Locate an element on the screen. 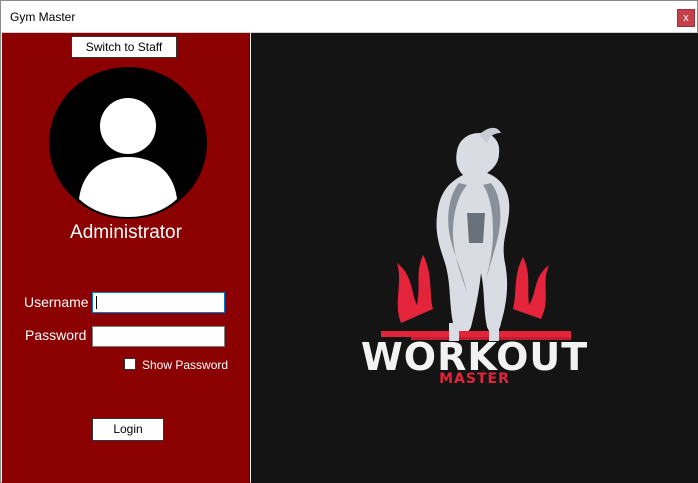 This screenshot has height=483, width=698. show-password-checkbox is located at coordinates (130, 364).